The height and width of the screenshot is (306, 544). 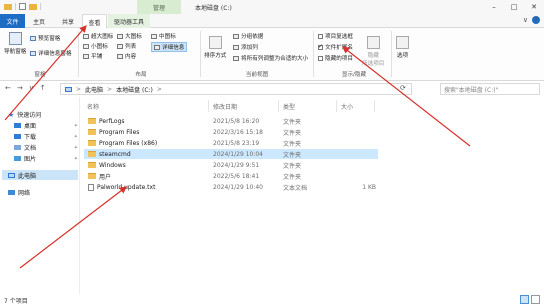 I want to click on layout-list: 列表, so click(x=126, y=46).